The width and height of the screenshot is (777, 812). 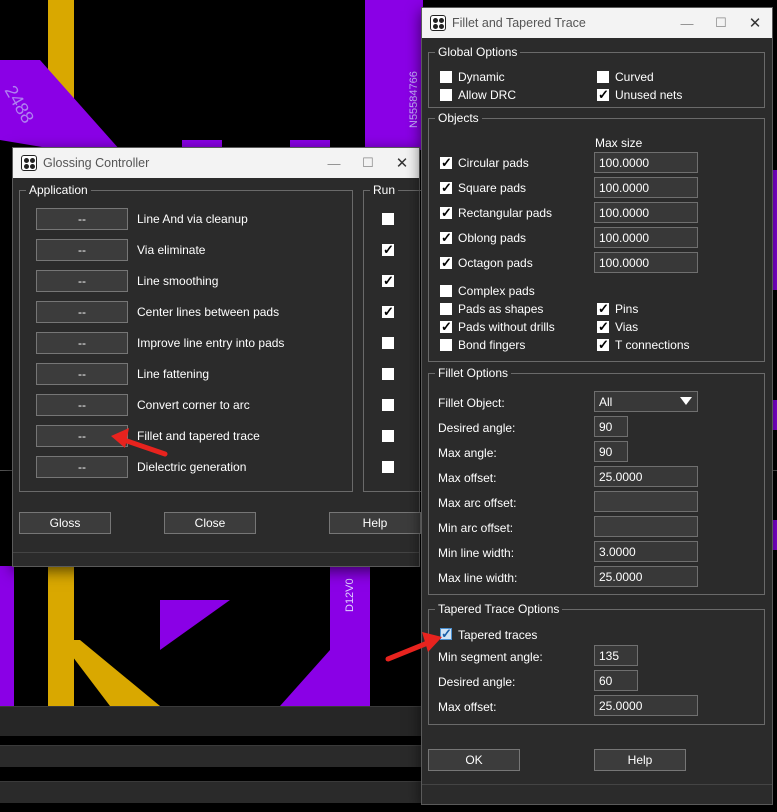 What do you see at coordinates (446, 327) in the screenshot?
I see `pads-without-drills-checkbox` at bounding box center [446, 327].